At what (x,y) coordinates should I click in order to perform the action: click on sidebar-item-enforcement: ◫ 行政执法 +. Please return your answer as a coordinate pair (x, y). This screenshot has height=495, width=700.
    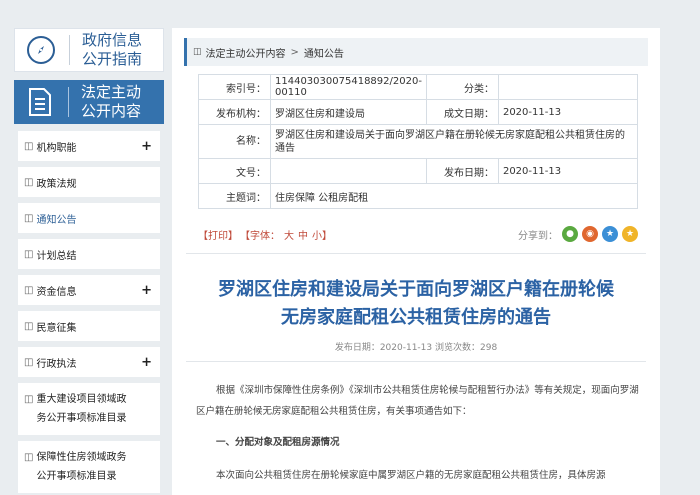
    Looking at the image, I should click on (89, 362).